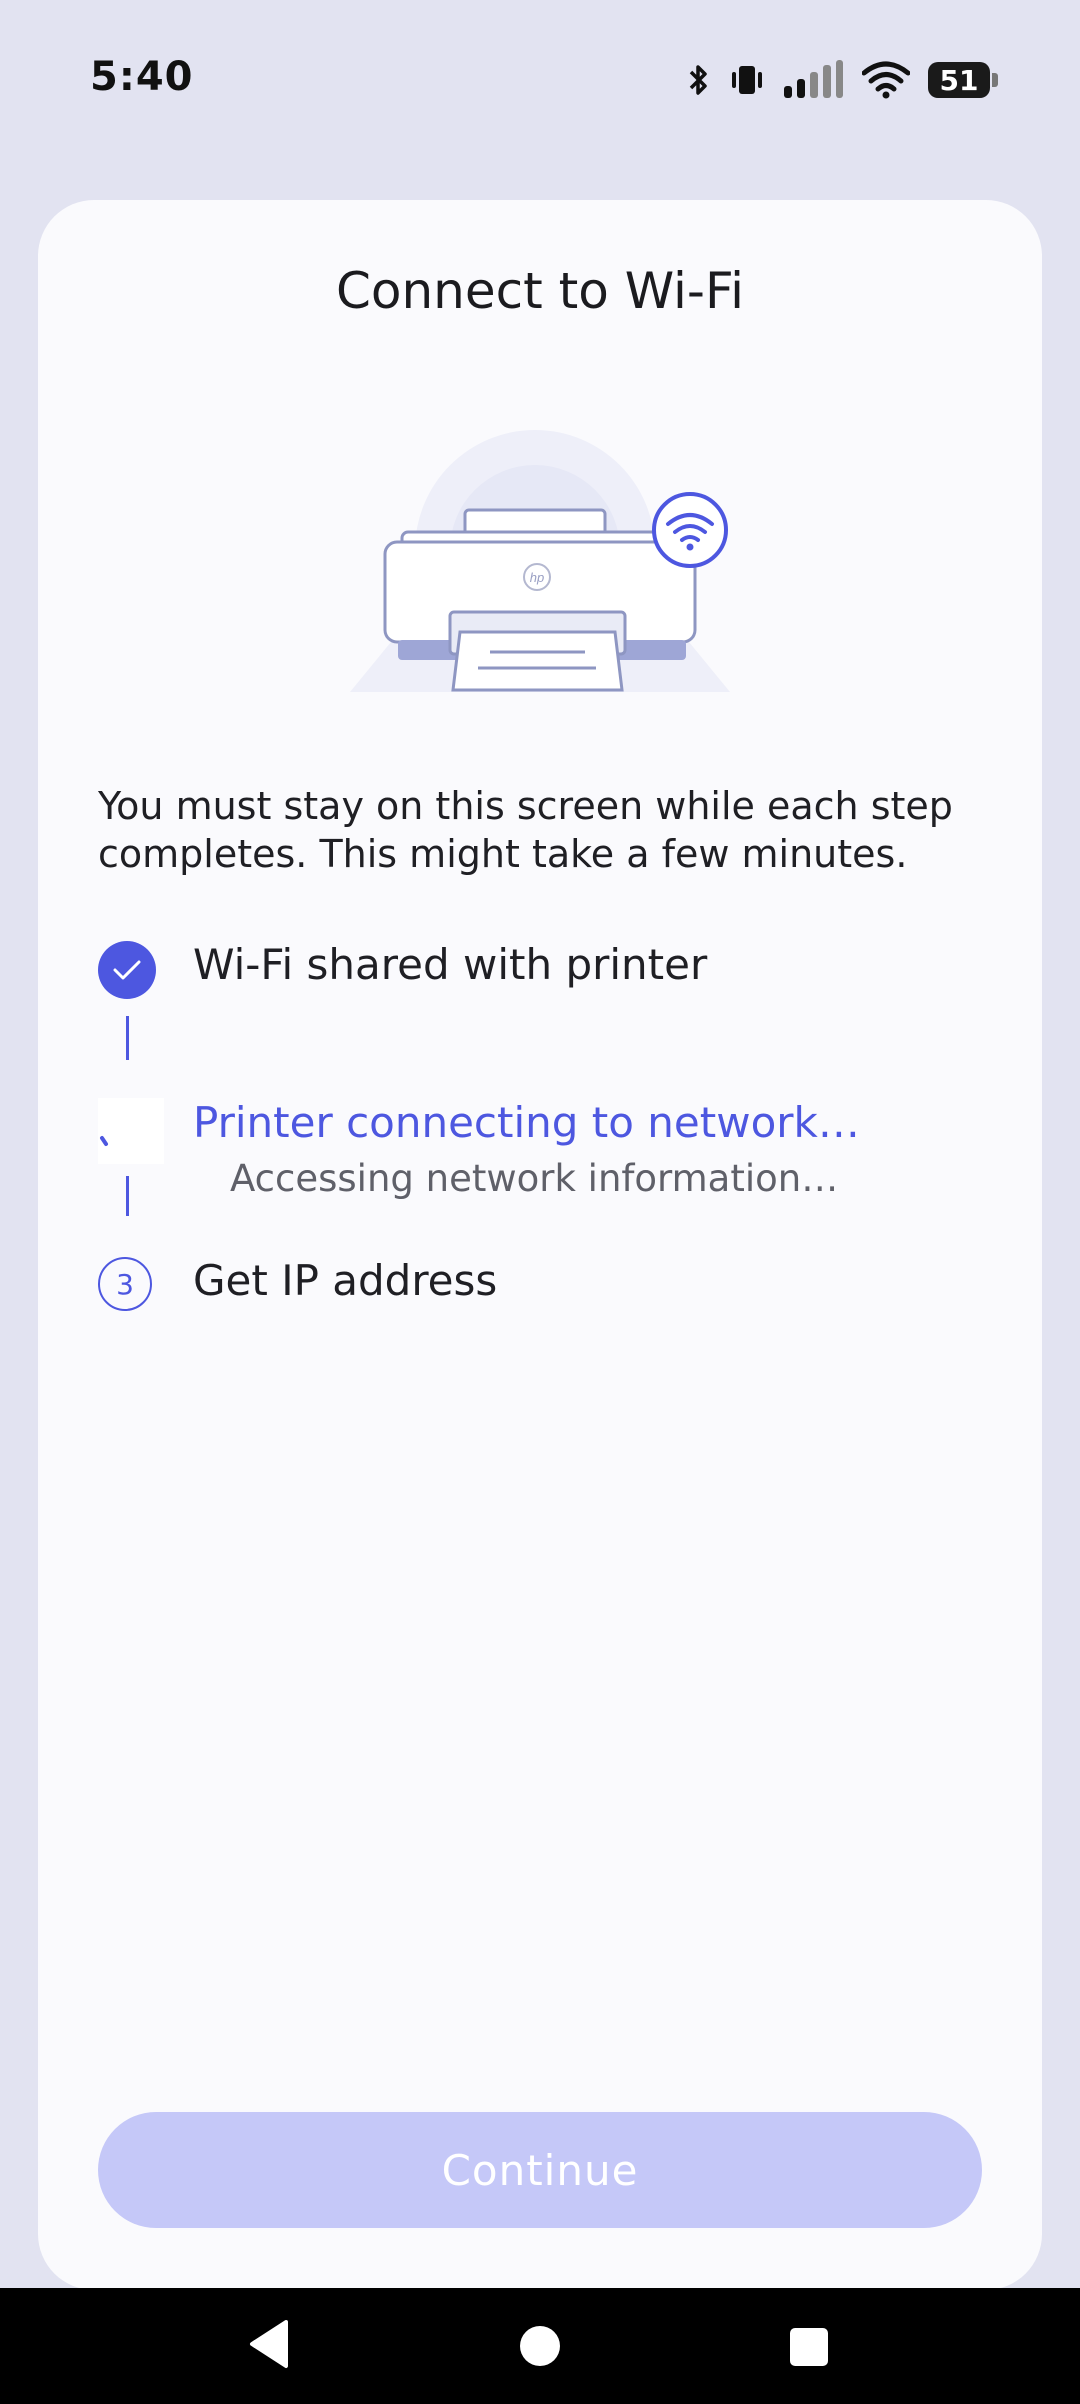 This screenshot has height=2404, width=1080. What do you see at coordinates (537, 577) in the screenshot?
I see `svg-text: hp` at bounding box center [537, 577].